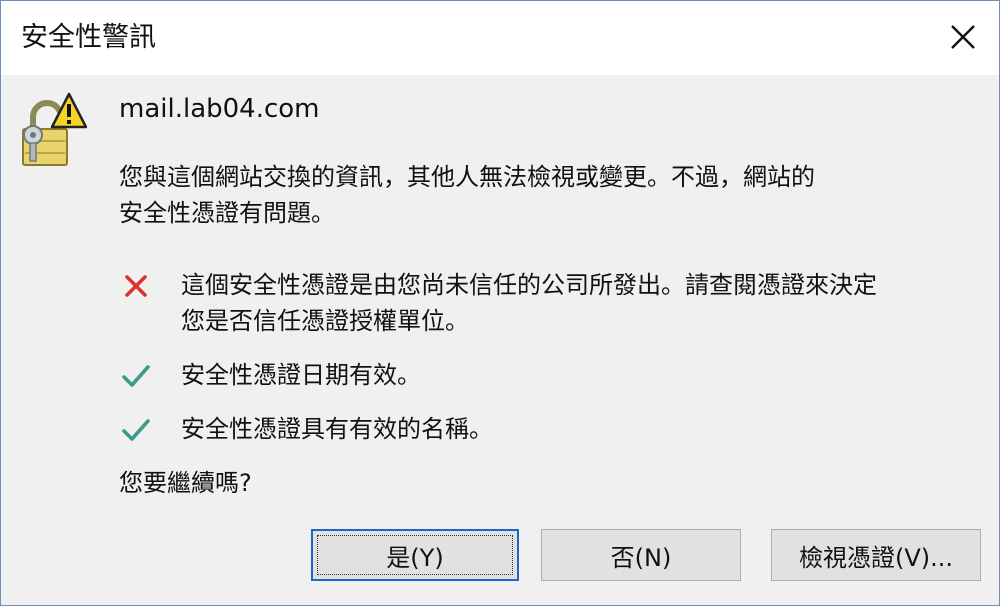  I want to click on no-button-label: 否(N), so click(641, 557).